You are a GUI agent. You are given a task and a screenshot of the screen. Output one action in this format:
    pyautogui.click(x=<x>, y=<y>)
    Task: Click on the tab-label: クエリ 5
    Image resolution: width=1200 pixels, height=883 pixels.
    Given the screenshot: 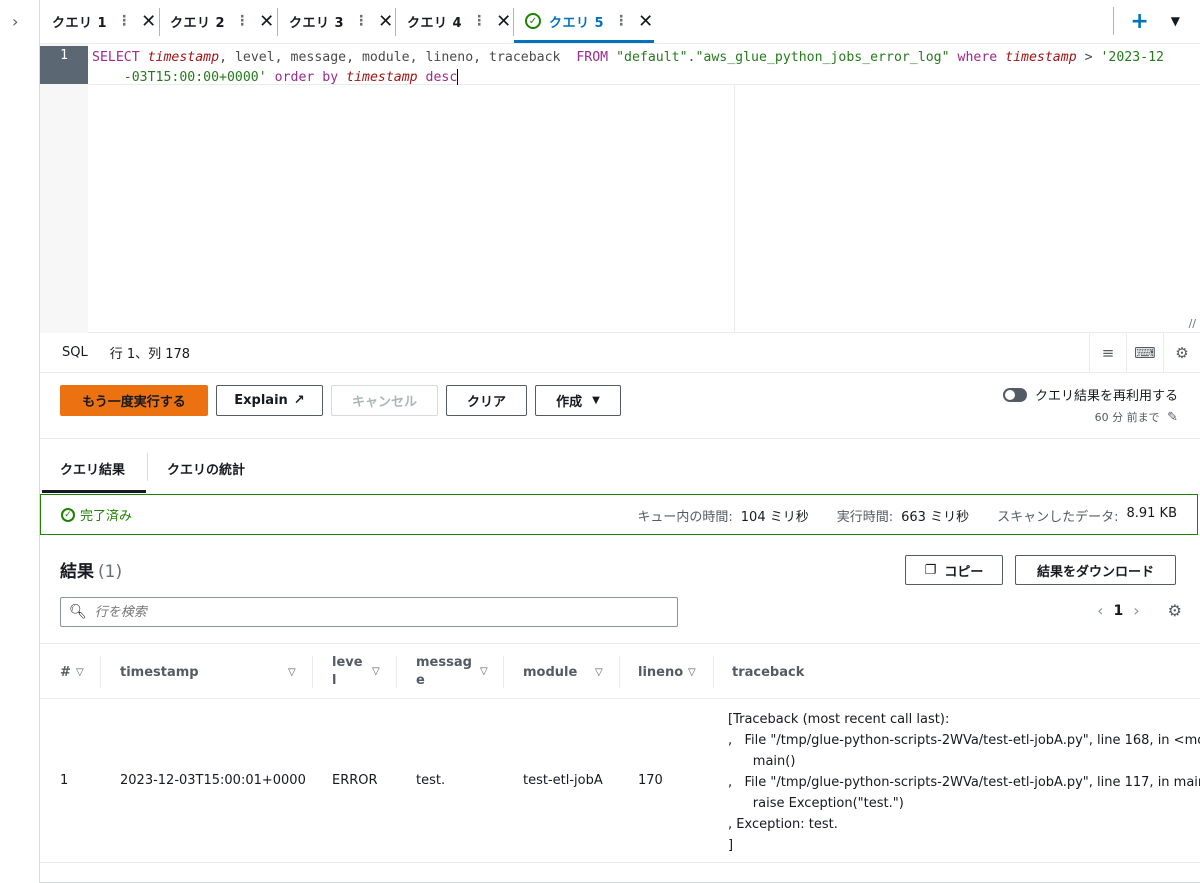 What is the action you would take?
    pyautogui.click(x=577, y=23)
    